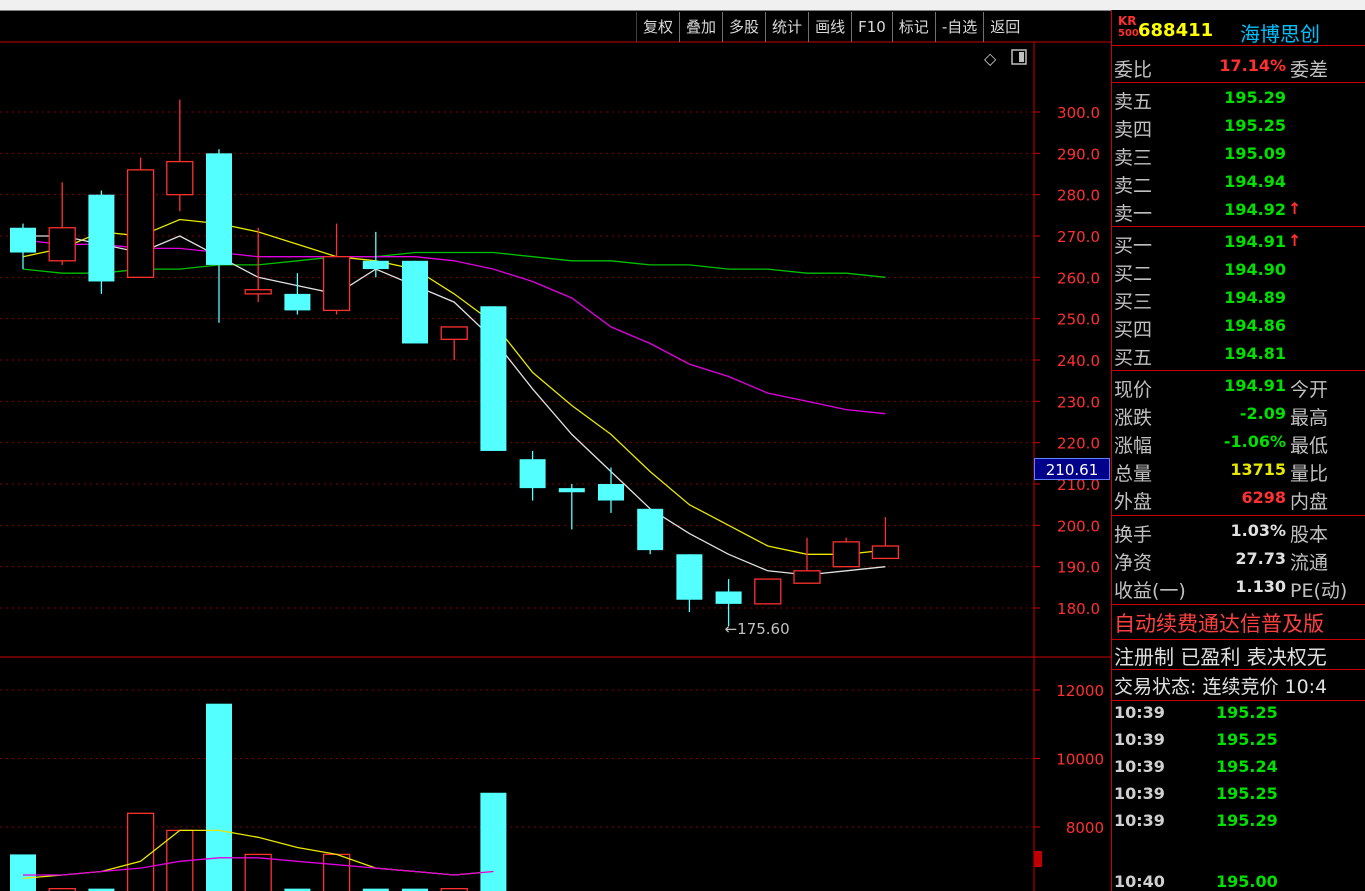 This screenshot has width=1365, height=891. What do you see at coordinates (1238, 771) in the screenshot?
I see `tick-row: 10:39 195.24` at bounding box center [1238, 771].